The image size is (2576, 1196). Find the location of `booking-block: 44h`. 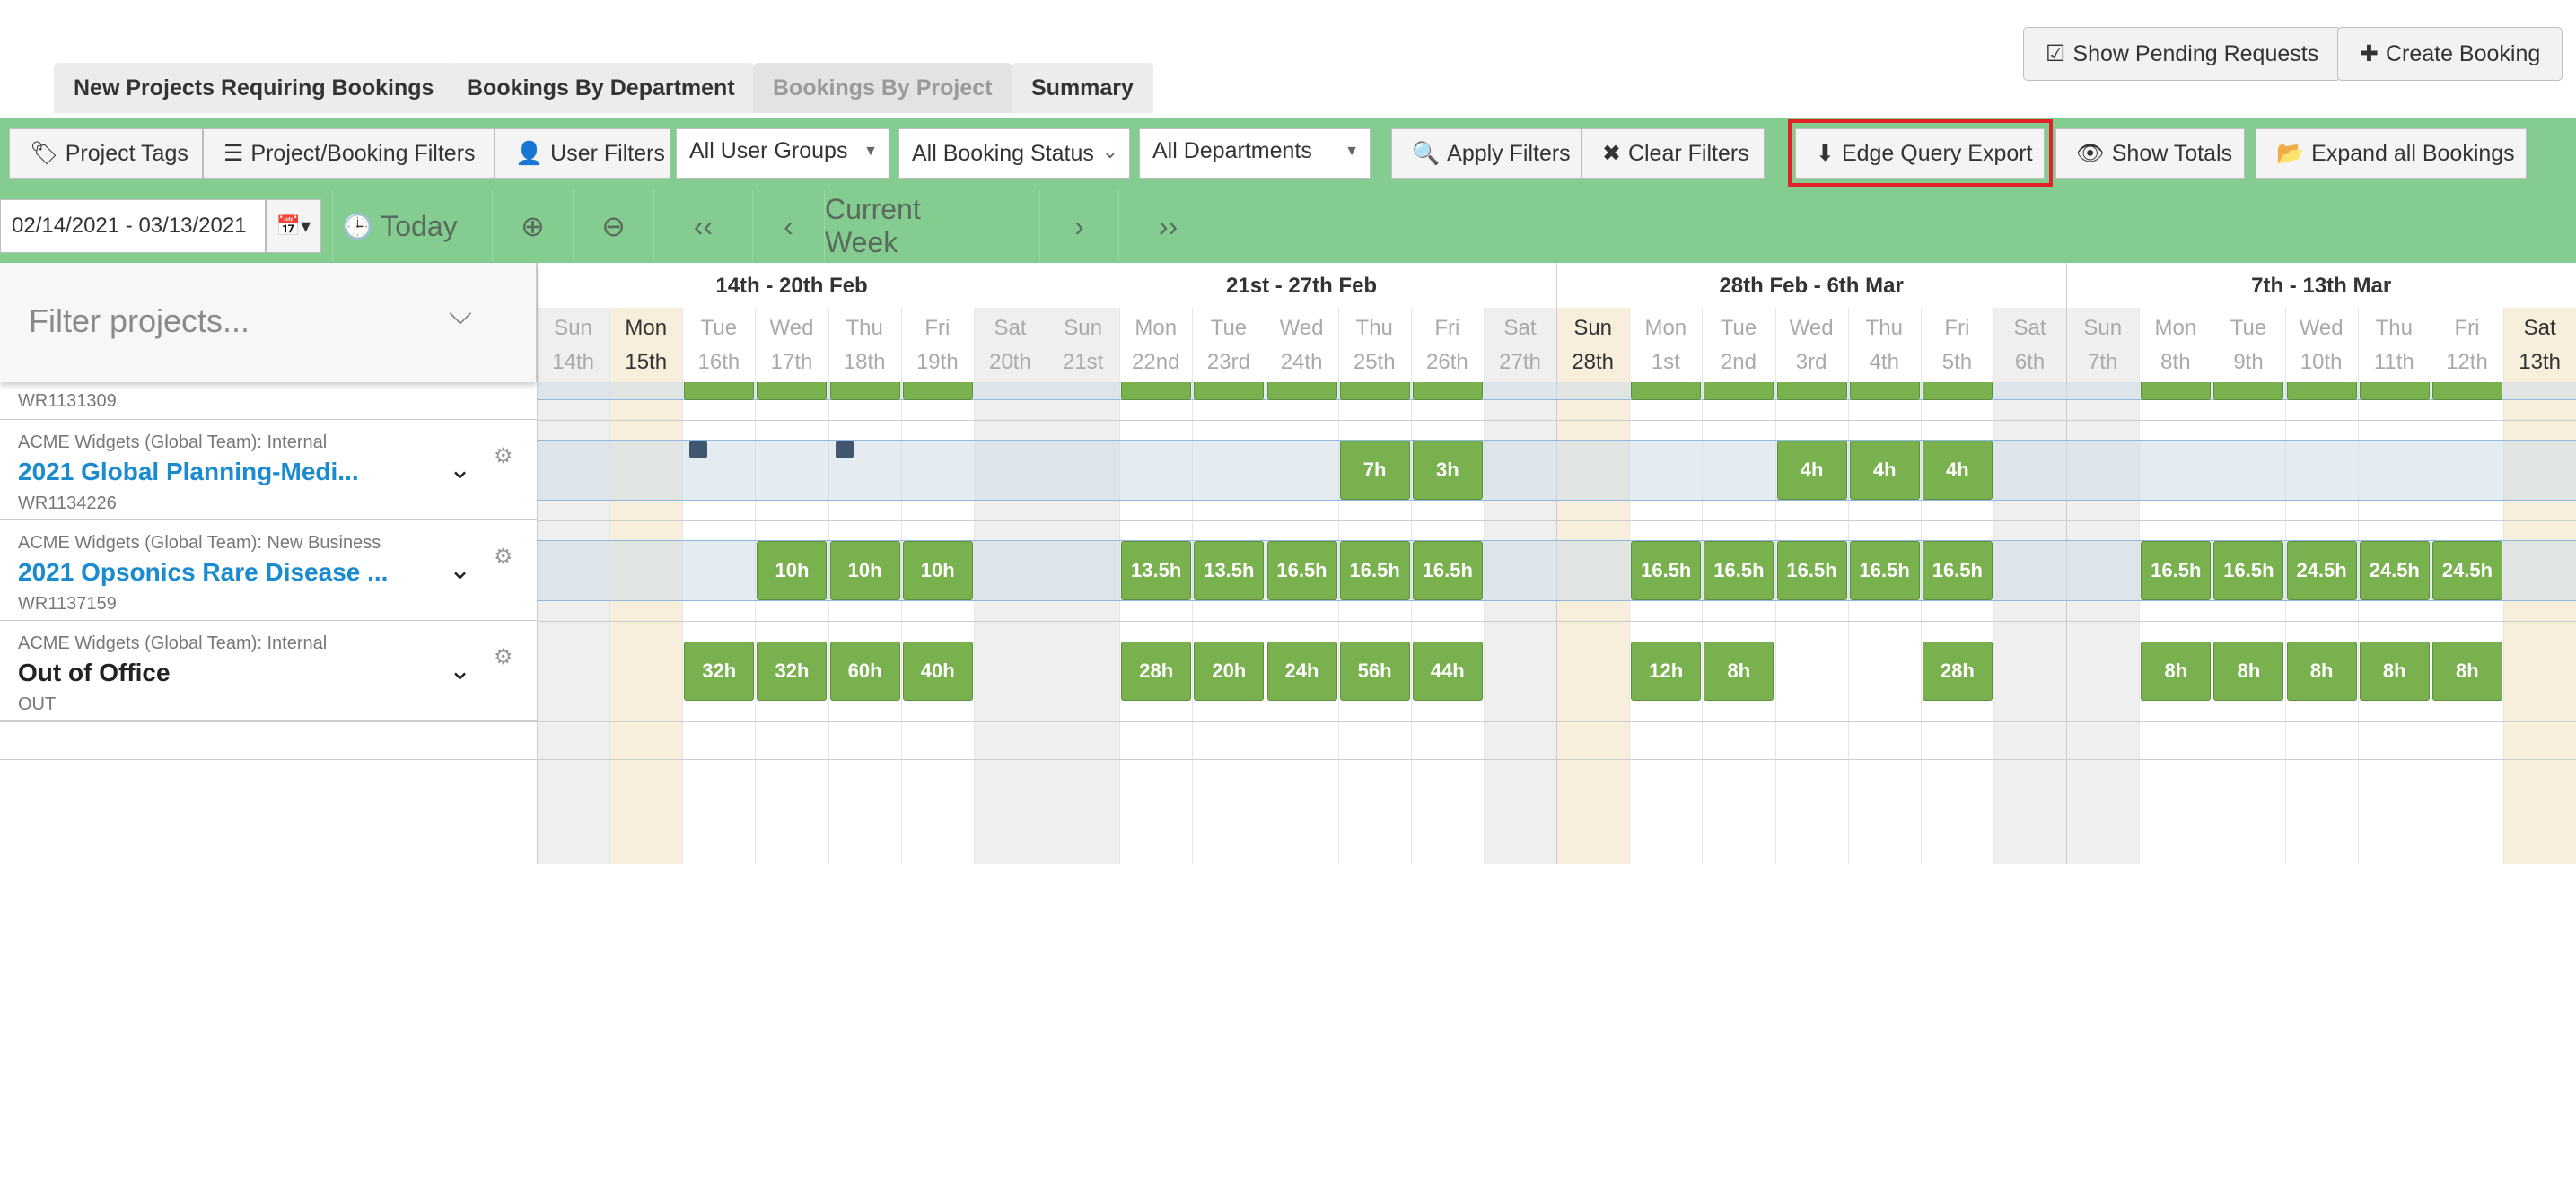

booking-block: 44h is located at coordinates (1447, 671).